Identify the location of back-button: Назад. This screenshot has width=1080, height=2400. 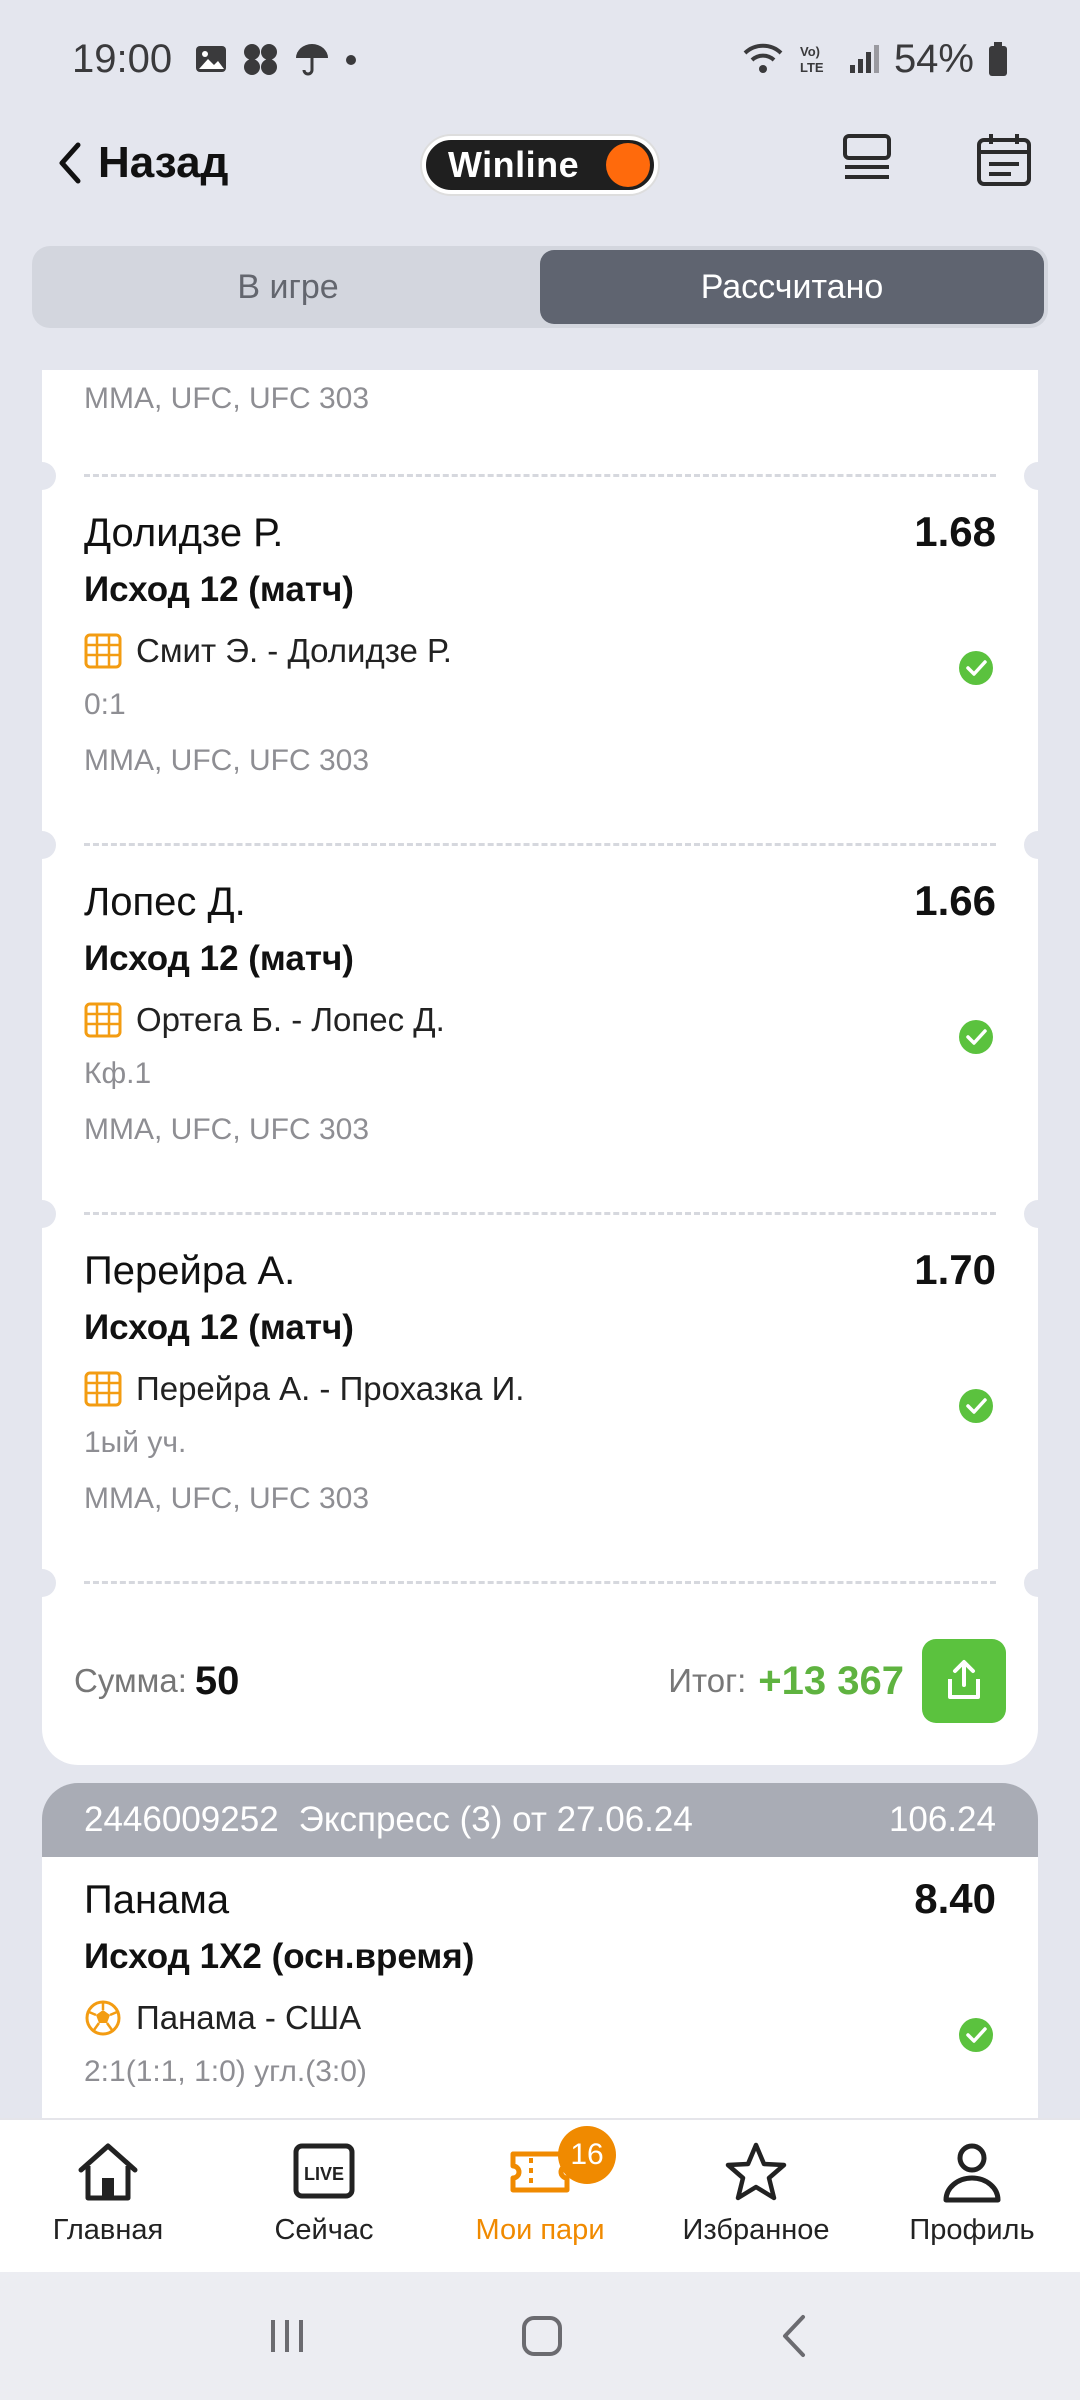
(142, 163).